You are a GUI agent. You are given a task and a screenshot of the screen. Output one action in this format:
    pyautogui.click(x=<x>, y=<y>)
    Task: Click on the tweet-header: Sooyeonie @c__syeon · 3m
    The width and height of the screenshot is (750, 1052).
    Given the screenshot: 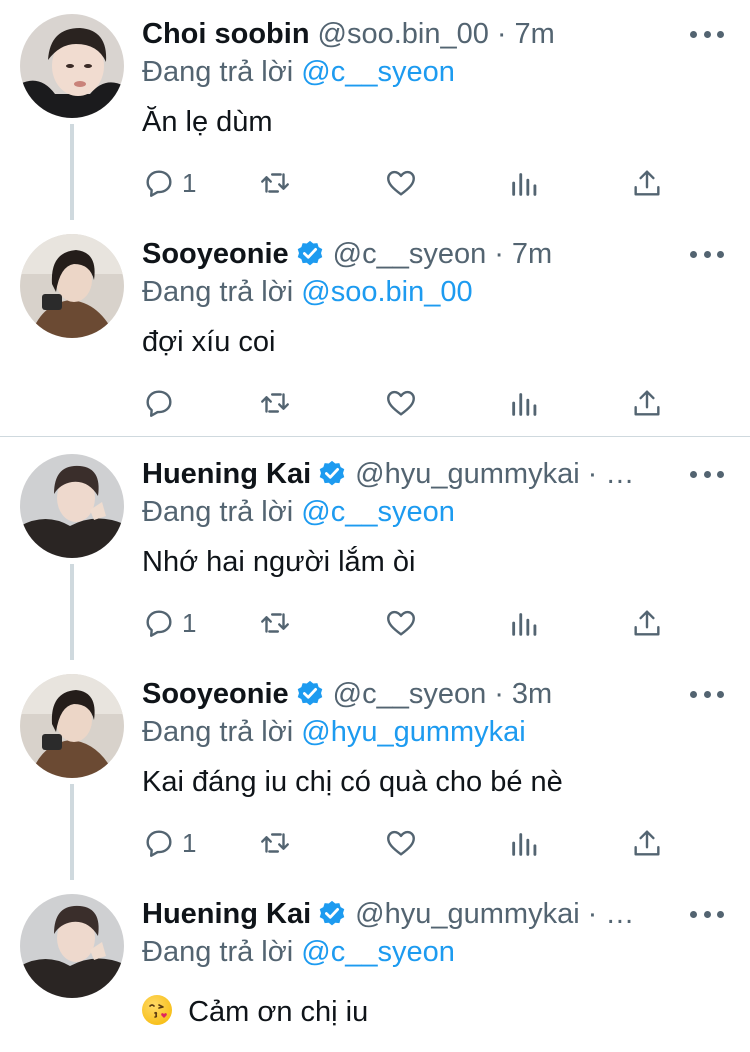 What is the action you would take?
    pyautogui.click(x=401, y=694)
    